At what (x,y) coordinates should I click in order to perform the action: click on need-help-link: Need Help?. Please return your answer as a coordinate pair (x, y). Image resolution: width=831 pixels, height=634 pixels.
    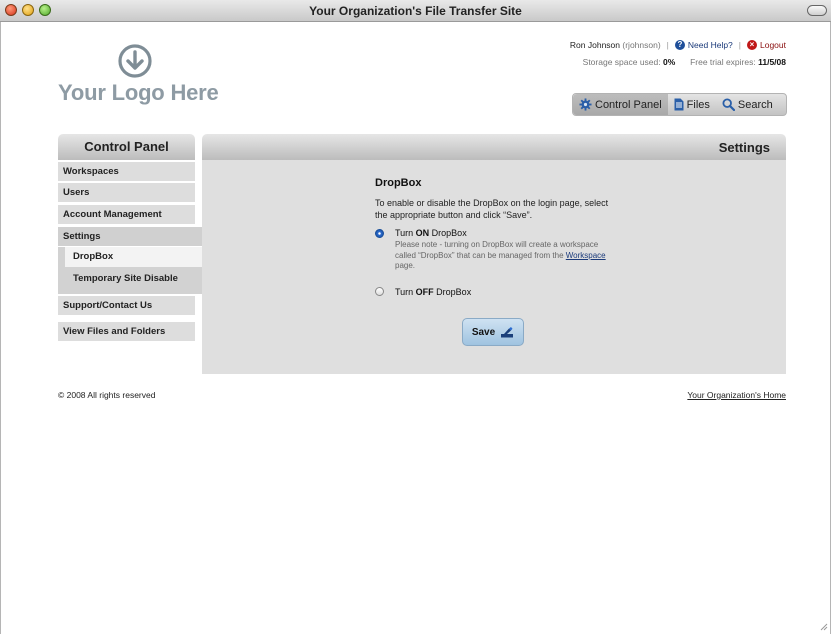
    Looking at the image, I should click on (710, 45).